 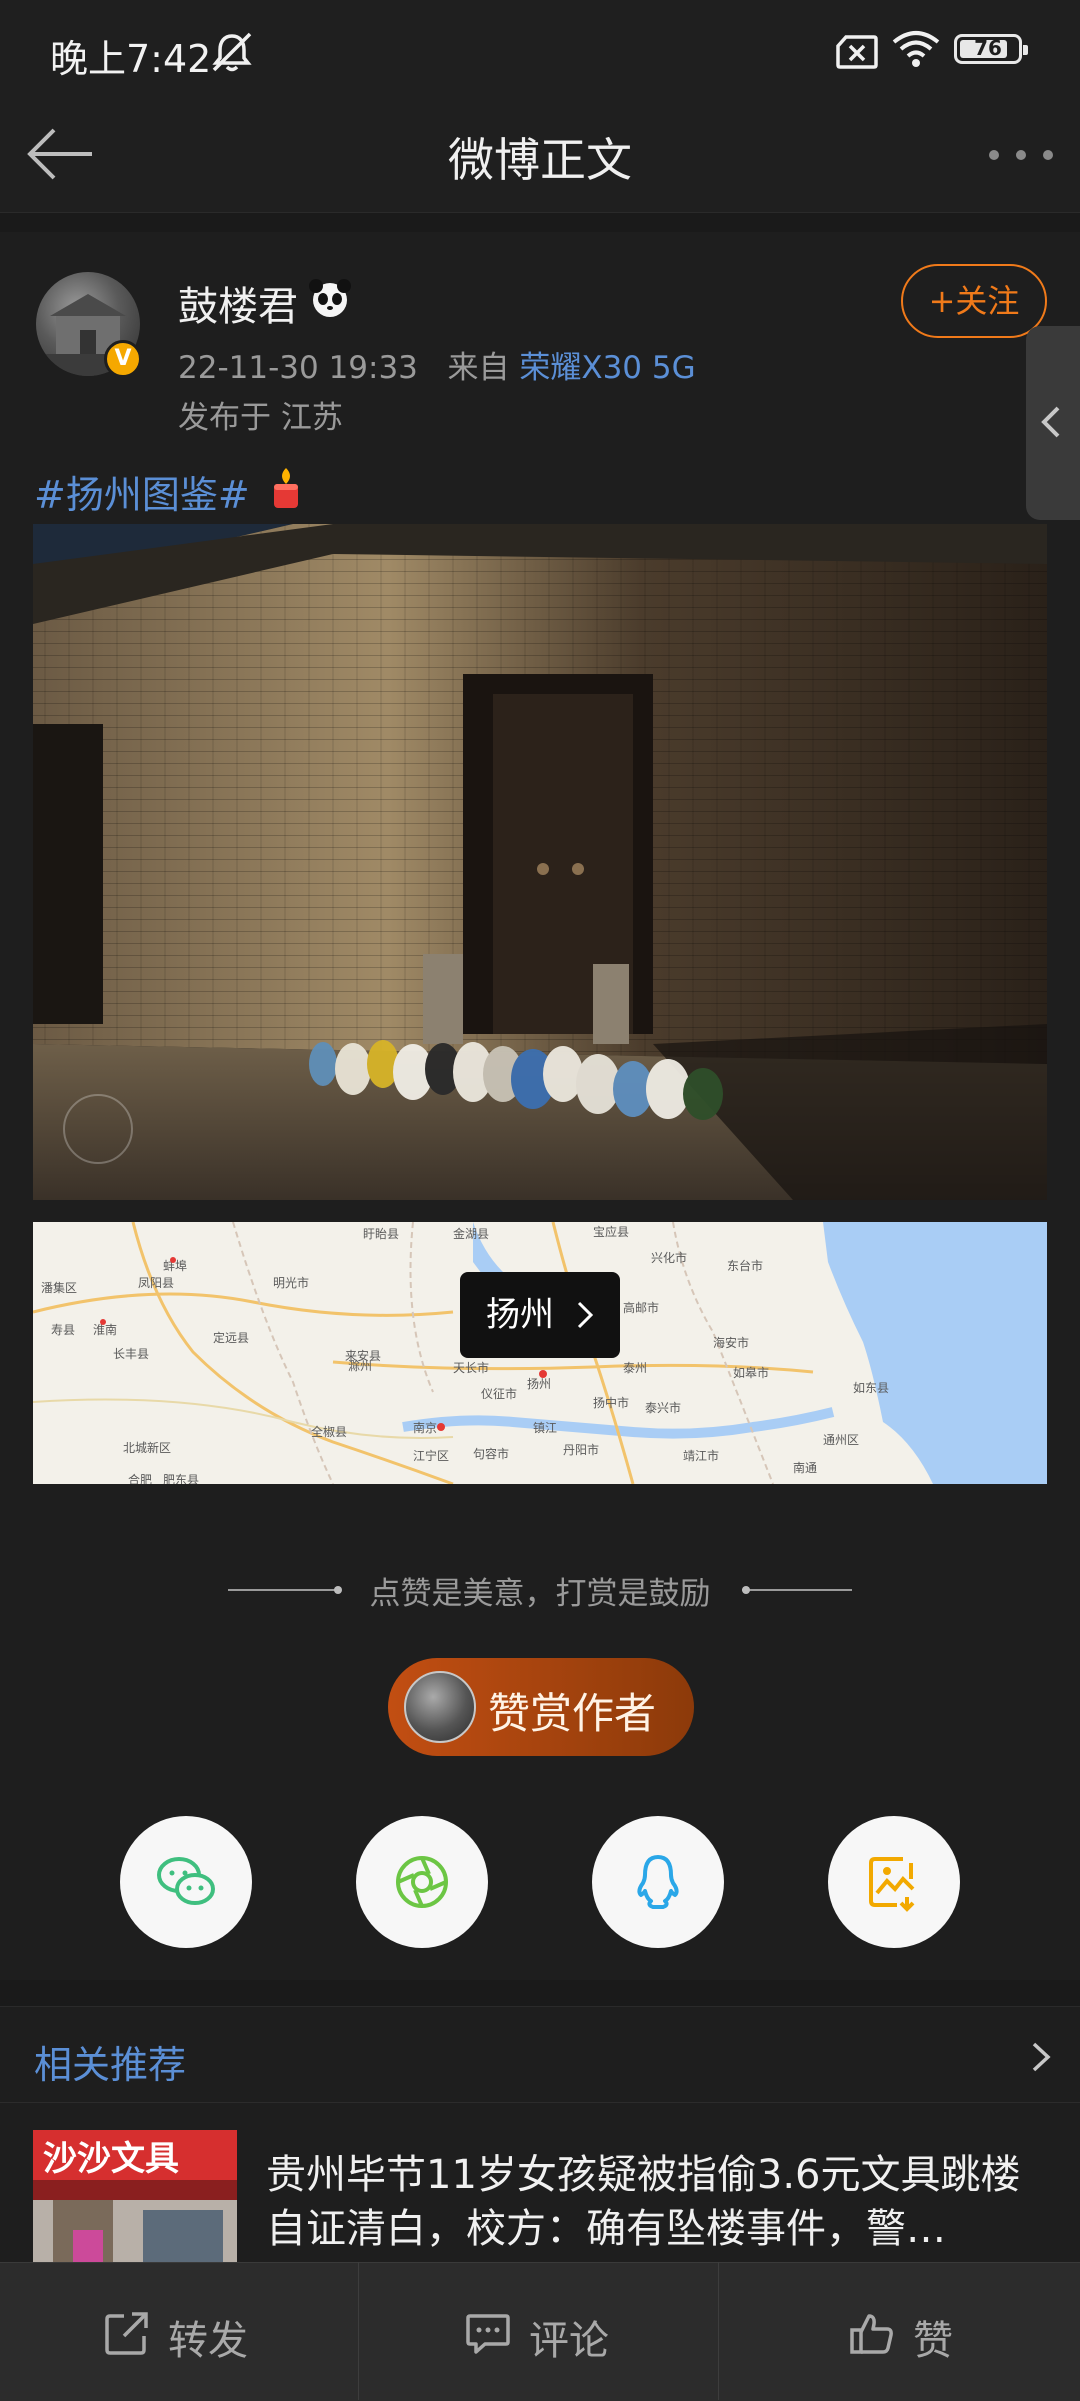 I want to click on no-sim-icon, so click(x=857, y=52).